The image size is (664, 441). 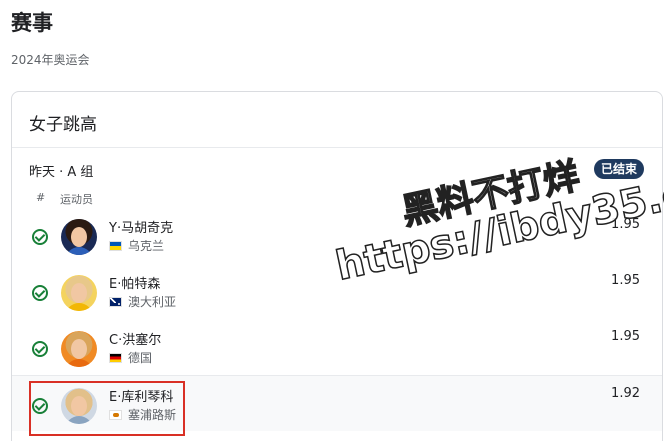 I want to click on status-badge: 已结束, so click(x=619, y=169).